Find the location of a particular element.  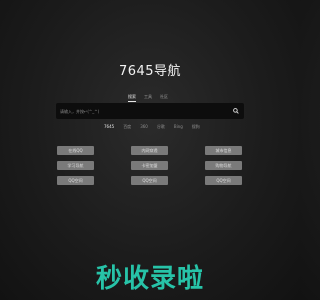

link-button-study-nav: 学习导航 is located at coordinates (75, 165).